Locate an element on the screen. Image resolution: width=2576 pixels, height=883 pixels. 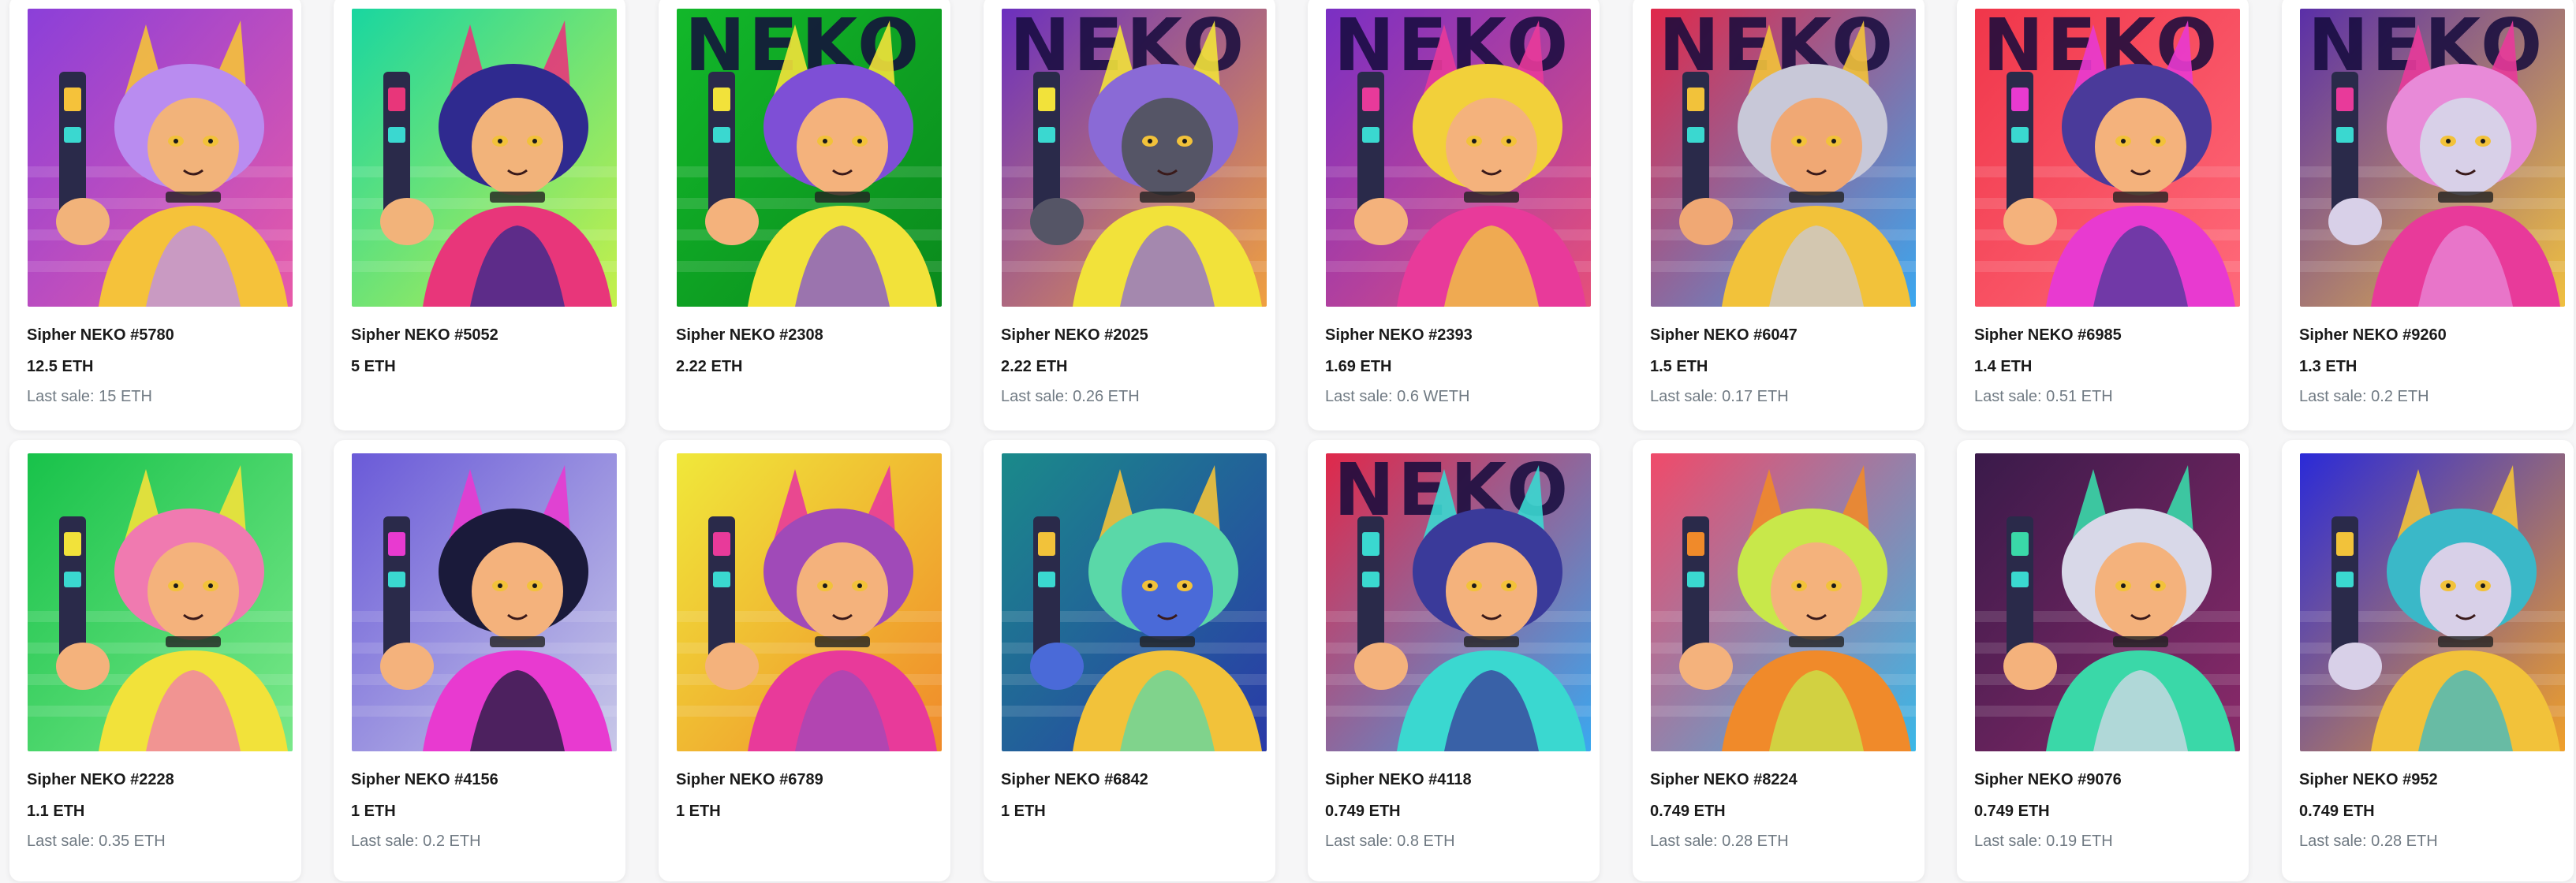
nft-price: 1.4 ETH is located at coordinates (2003, 366).